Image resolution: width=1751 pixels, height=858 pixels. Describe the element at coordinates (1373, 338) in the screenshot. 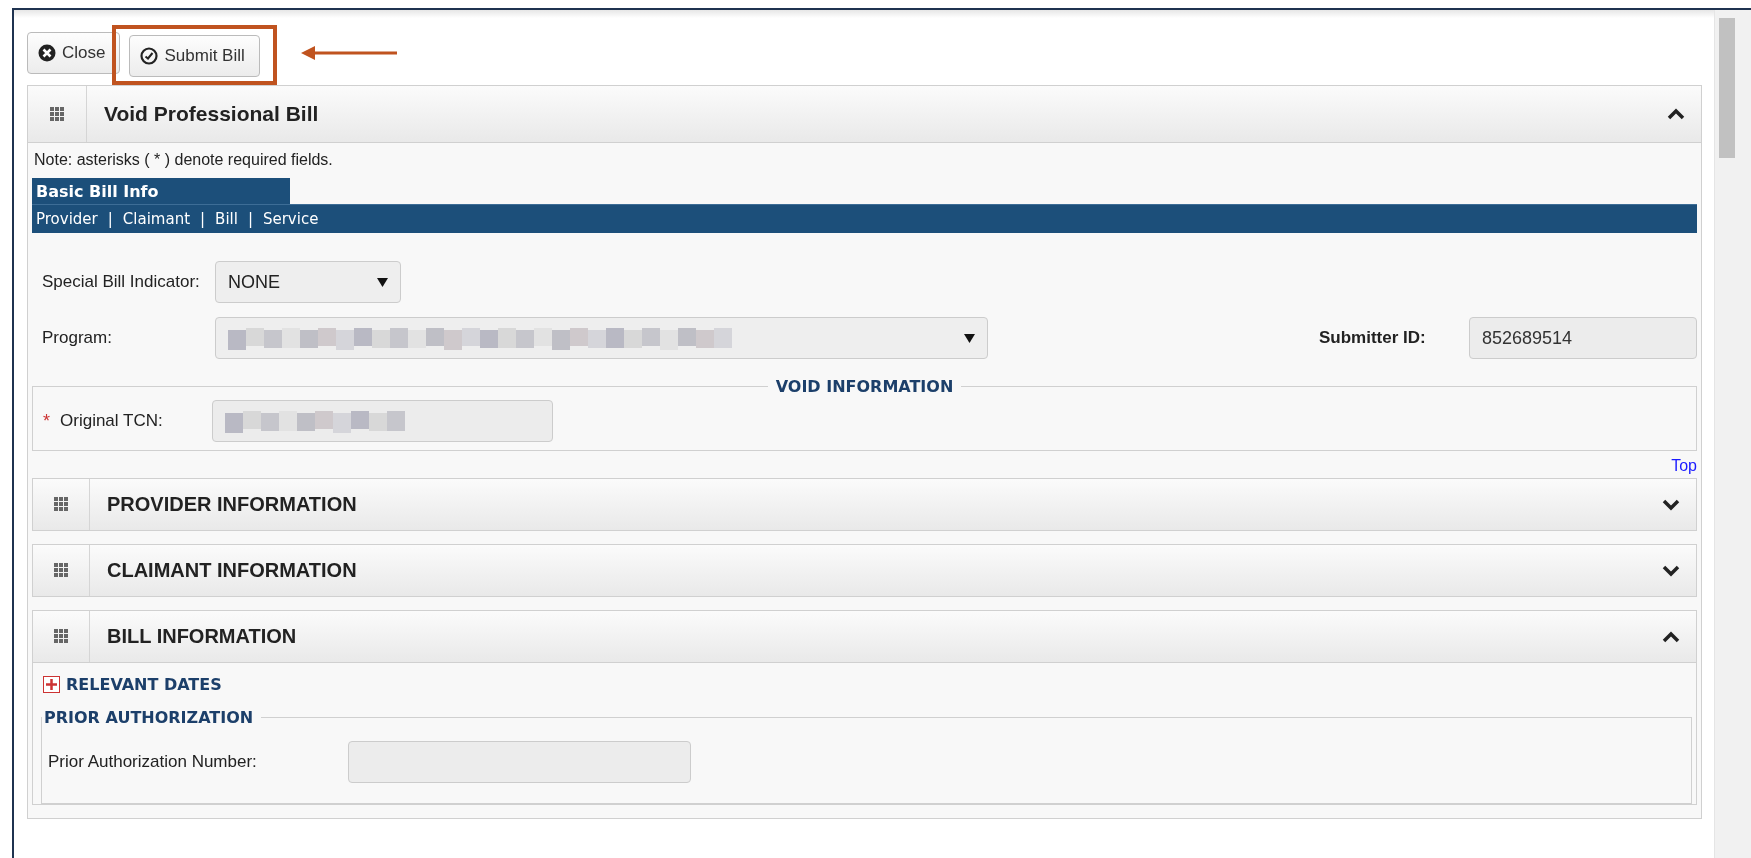

I see `field-label: Submitter ID:` at that location.